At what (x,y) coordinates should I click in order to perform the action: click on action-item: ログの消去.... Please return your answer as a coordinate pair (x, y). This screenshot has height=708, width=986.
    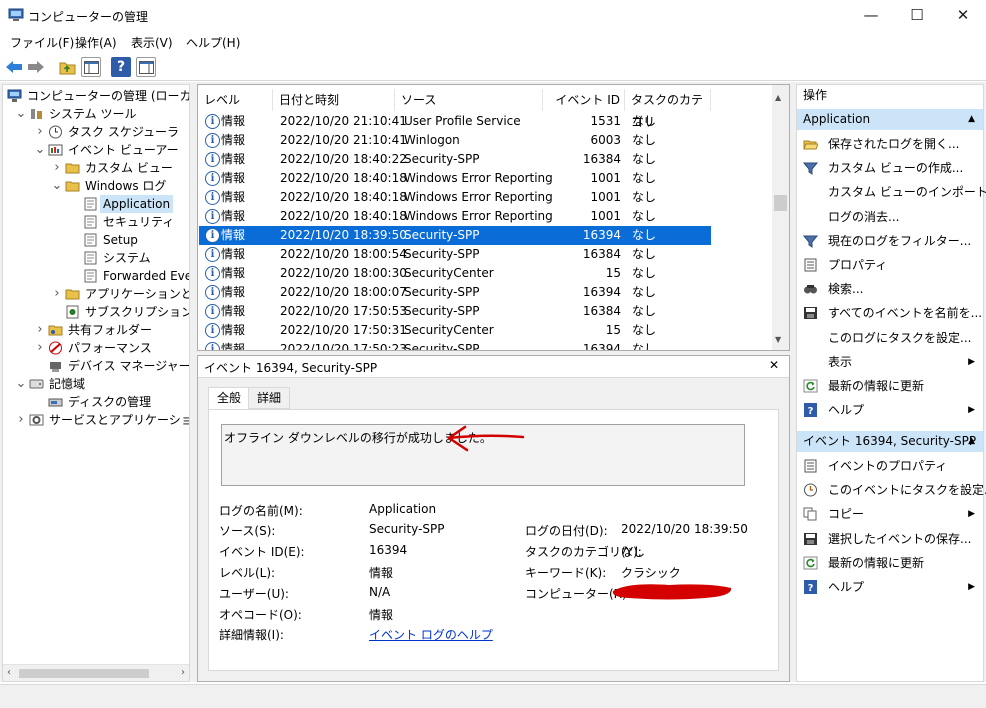
    Looking at the image, I should click on (890, 217).